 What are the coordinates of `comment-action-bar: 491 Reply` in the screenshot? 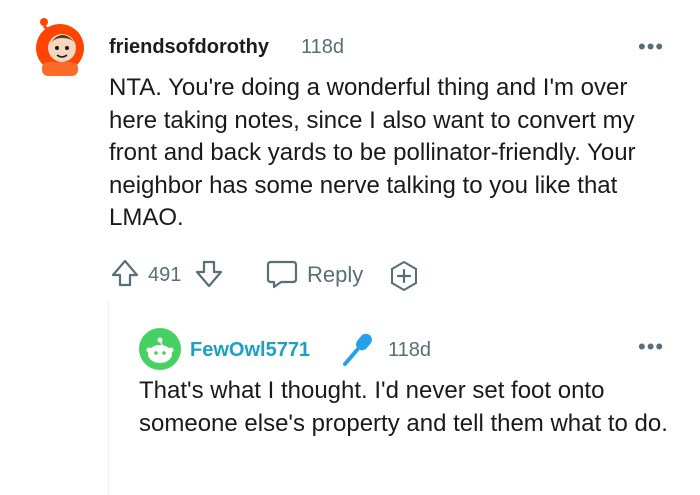 It's located at (269, 274).